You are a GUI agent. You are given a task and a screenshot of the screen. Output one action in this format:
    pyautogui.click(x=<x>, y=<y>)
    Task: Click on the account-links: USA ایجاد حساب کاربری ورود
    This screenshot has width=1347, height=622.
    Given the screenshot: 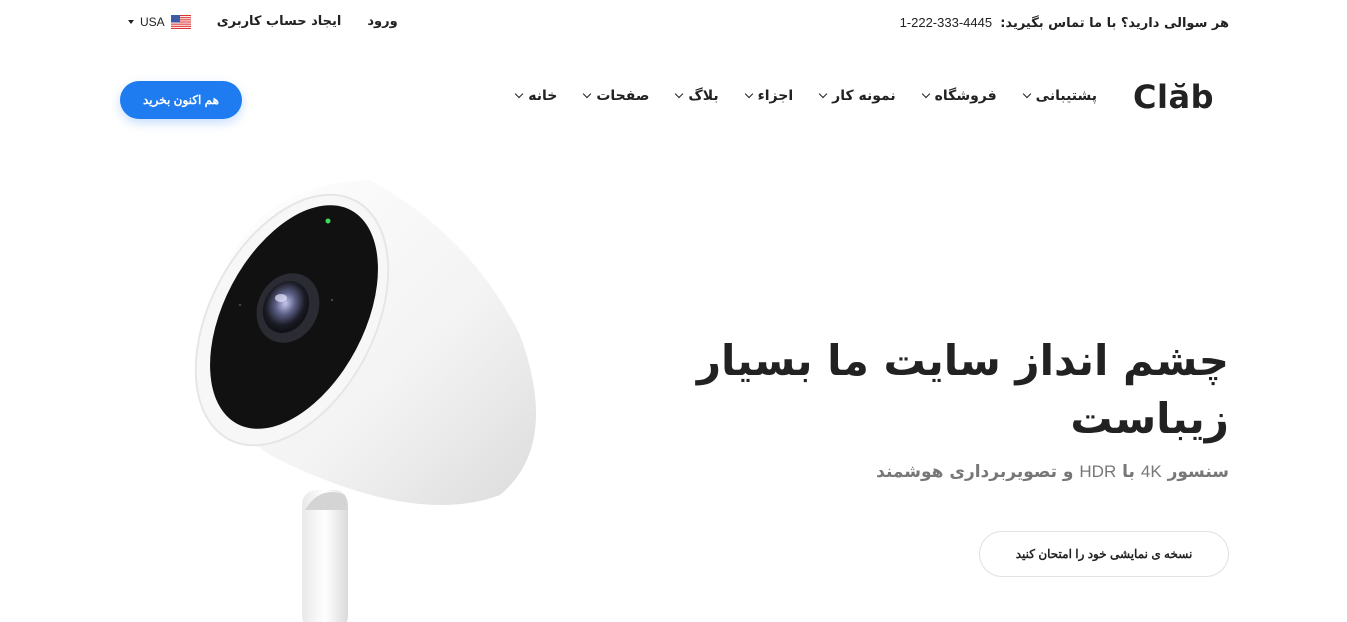 What is the action you would take?
    pyautogui.click(x=263, y=21)
    